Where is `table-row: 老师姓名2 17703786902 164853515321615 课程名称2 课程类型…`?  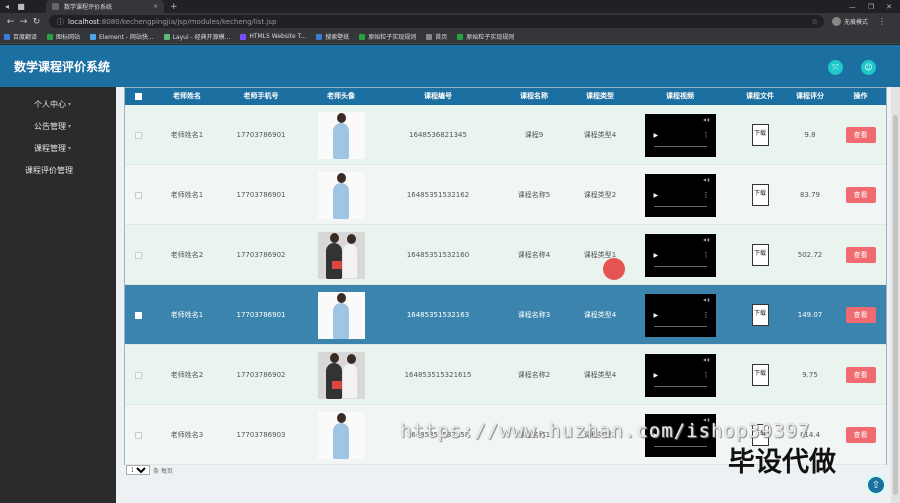
table-row: 老师姓名2 17703786902 164853515321615 课程名称2 课程类型… is located at coordinates (505, 375).